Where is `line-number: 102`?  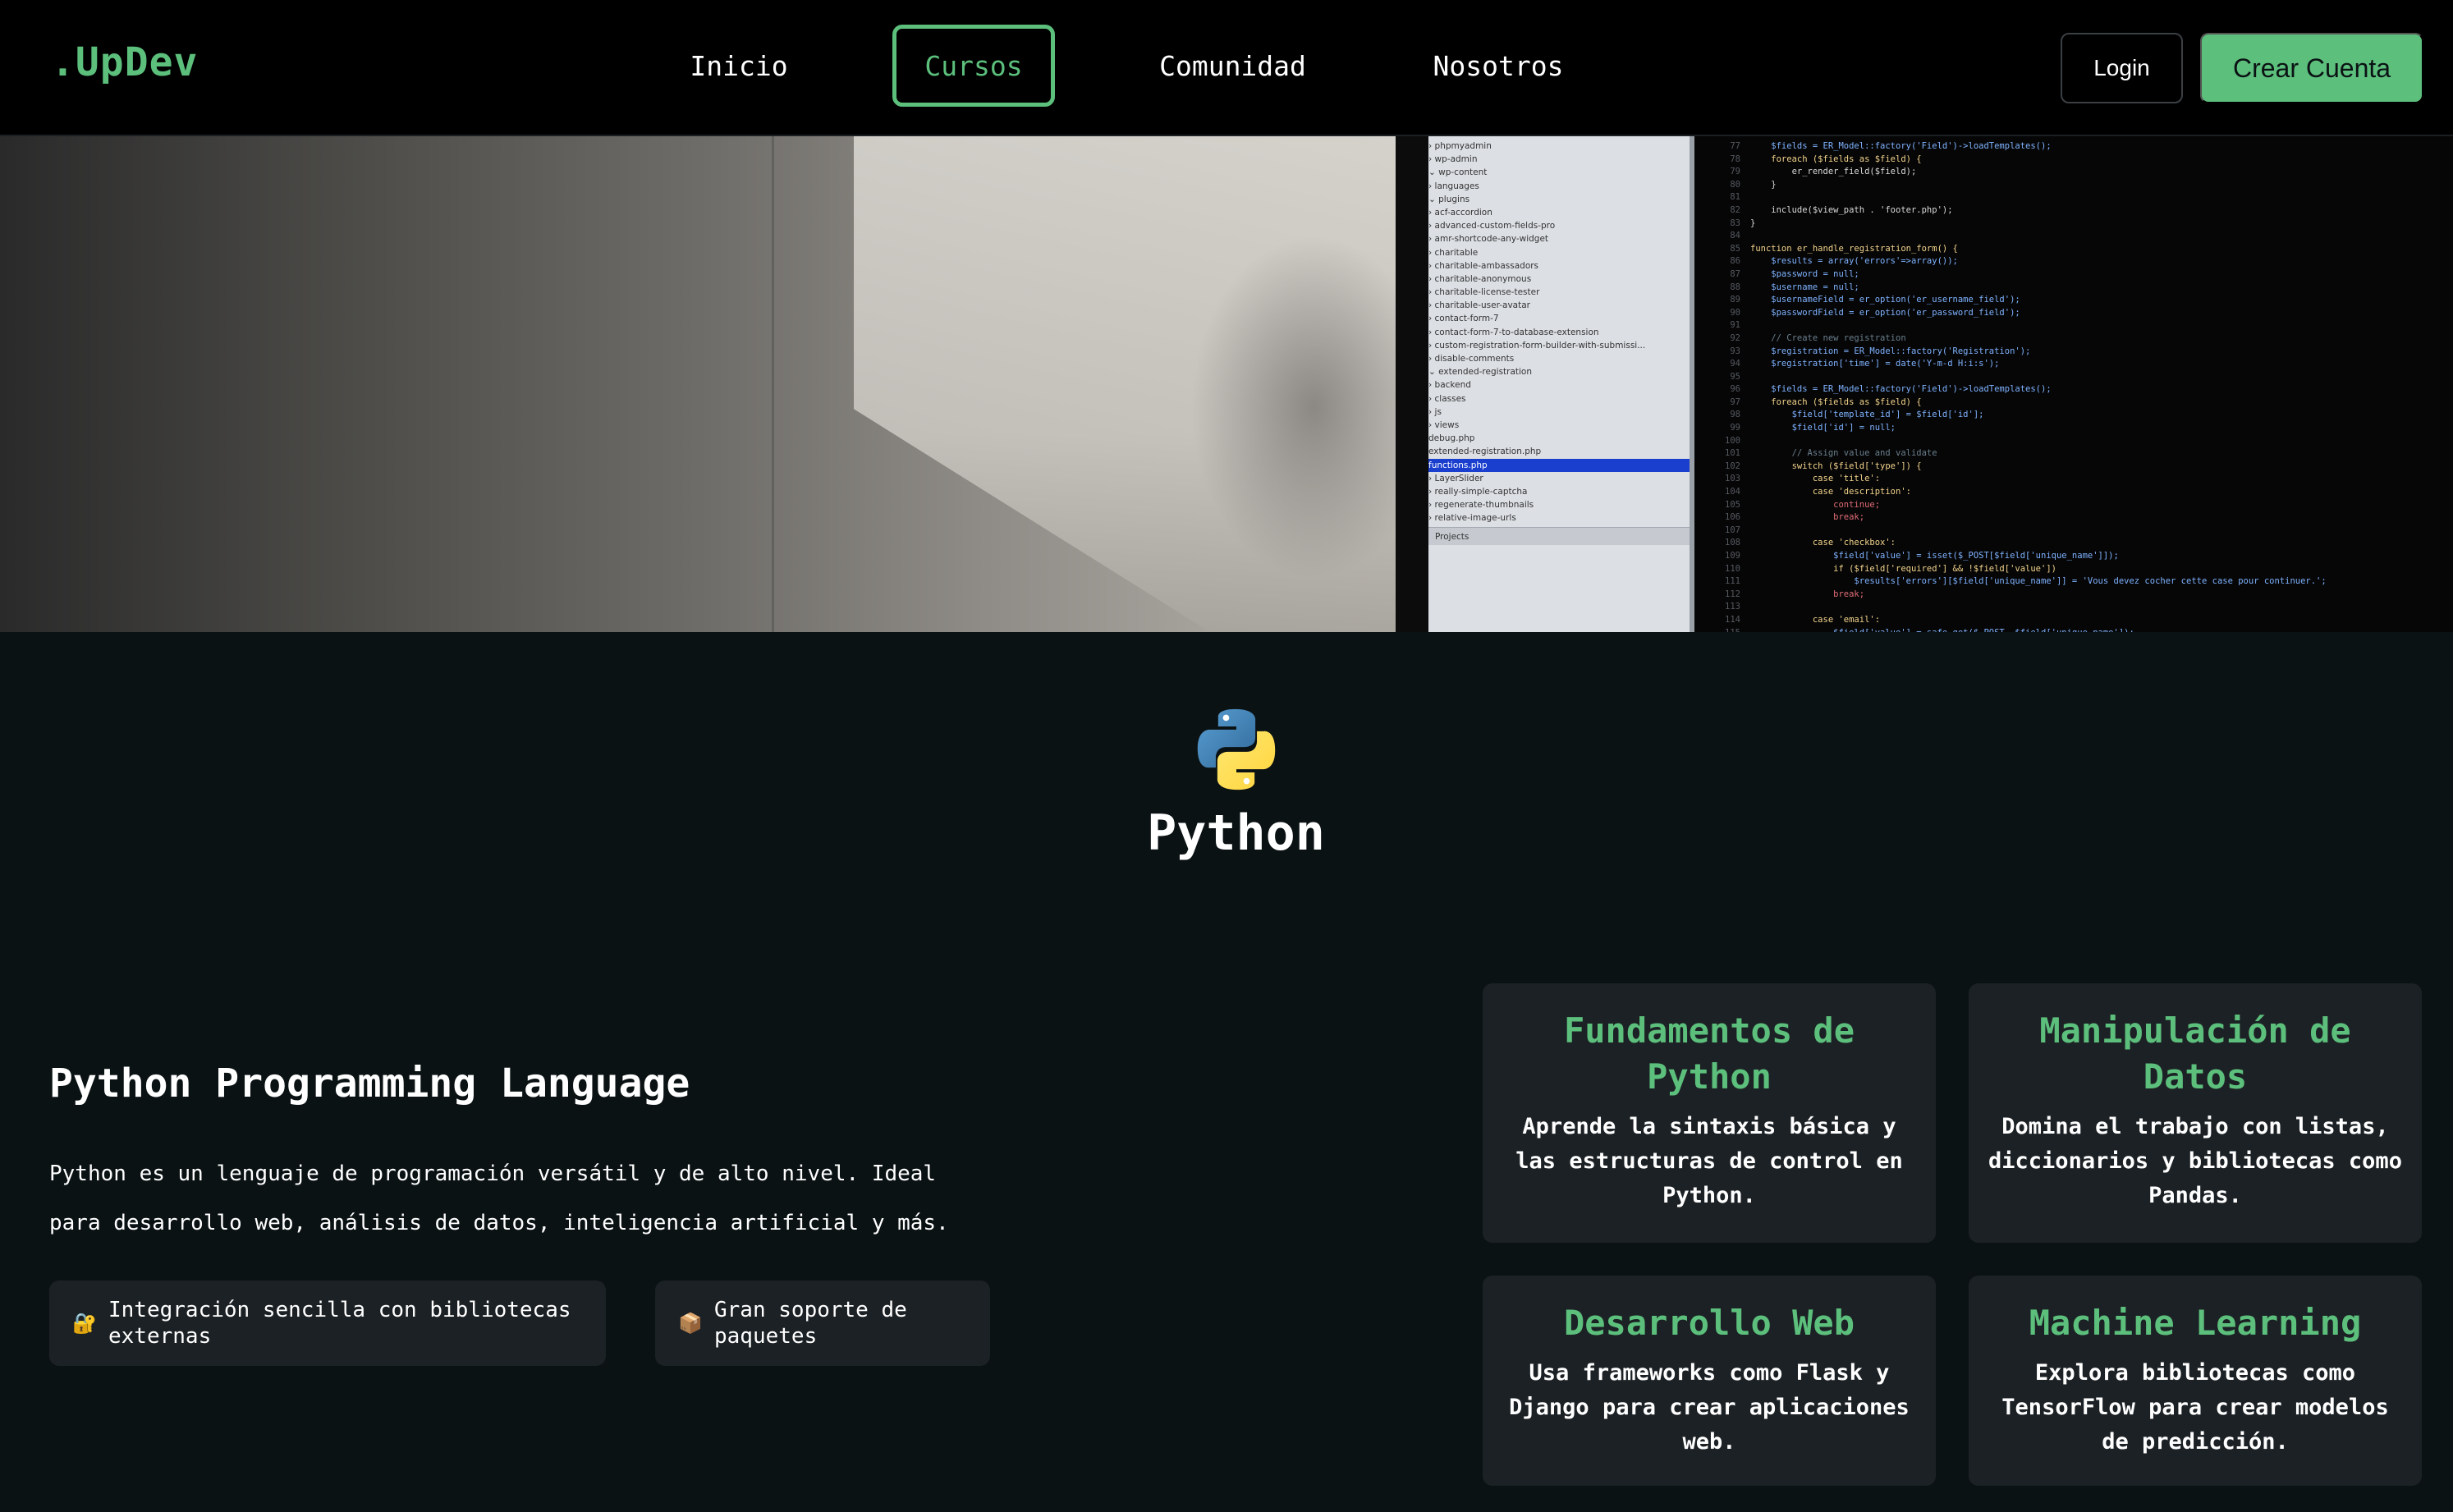
line-number: 102 is located at coordinates (1732, 465).